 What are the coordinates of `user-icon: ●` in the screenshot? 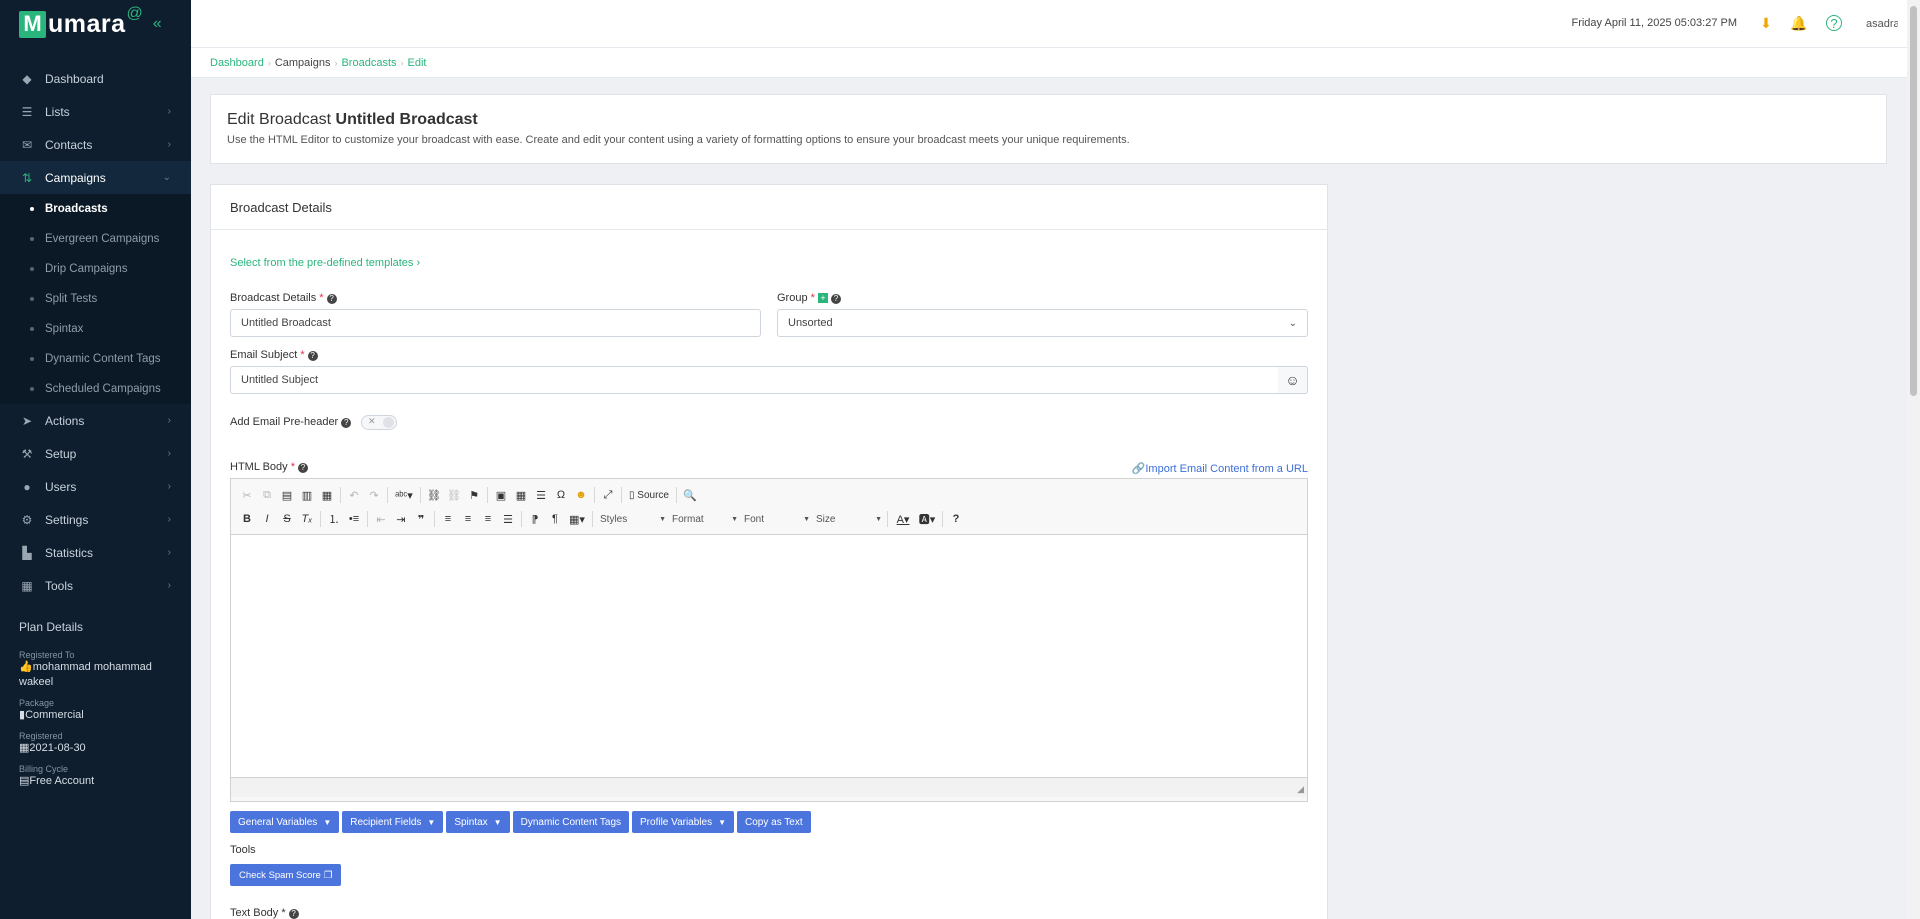 It's located at (27, 486).